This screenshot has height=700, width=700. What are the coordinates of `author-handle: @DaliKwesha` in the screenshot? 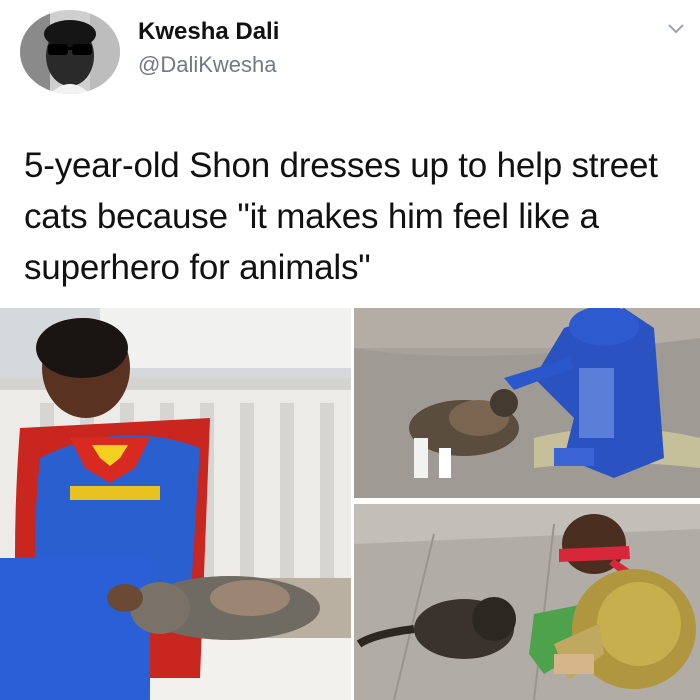 It's located at (207, 65).